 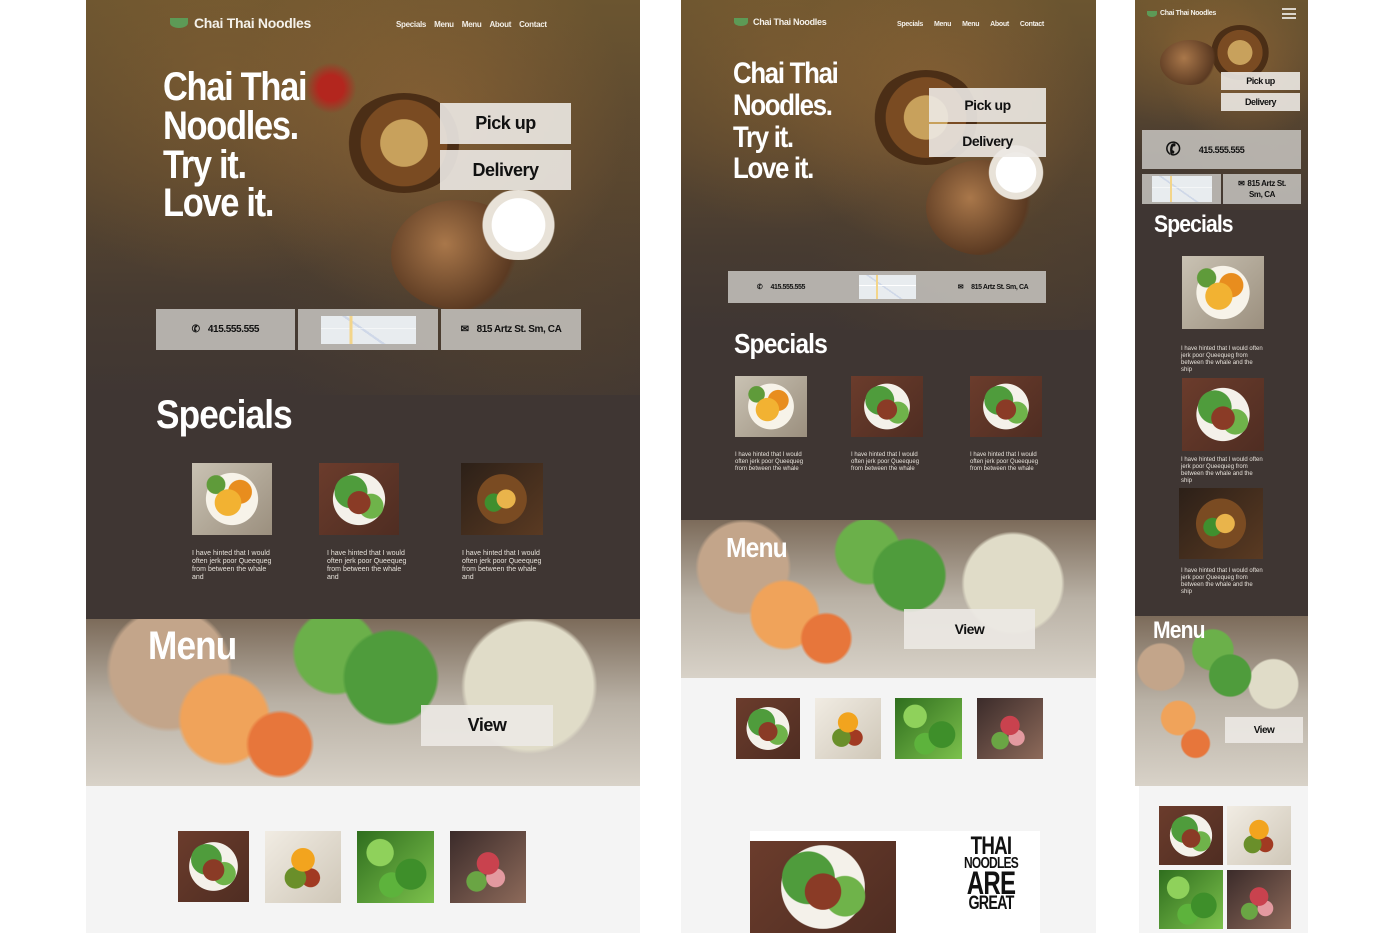 What do you see at coordinates (192, 646) in the screenshot?
I see `menu-title: Menu` at bounding box center [192, 646].